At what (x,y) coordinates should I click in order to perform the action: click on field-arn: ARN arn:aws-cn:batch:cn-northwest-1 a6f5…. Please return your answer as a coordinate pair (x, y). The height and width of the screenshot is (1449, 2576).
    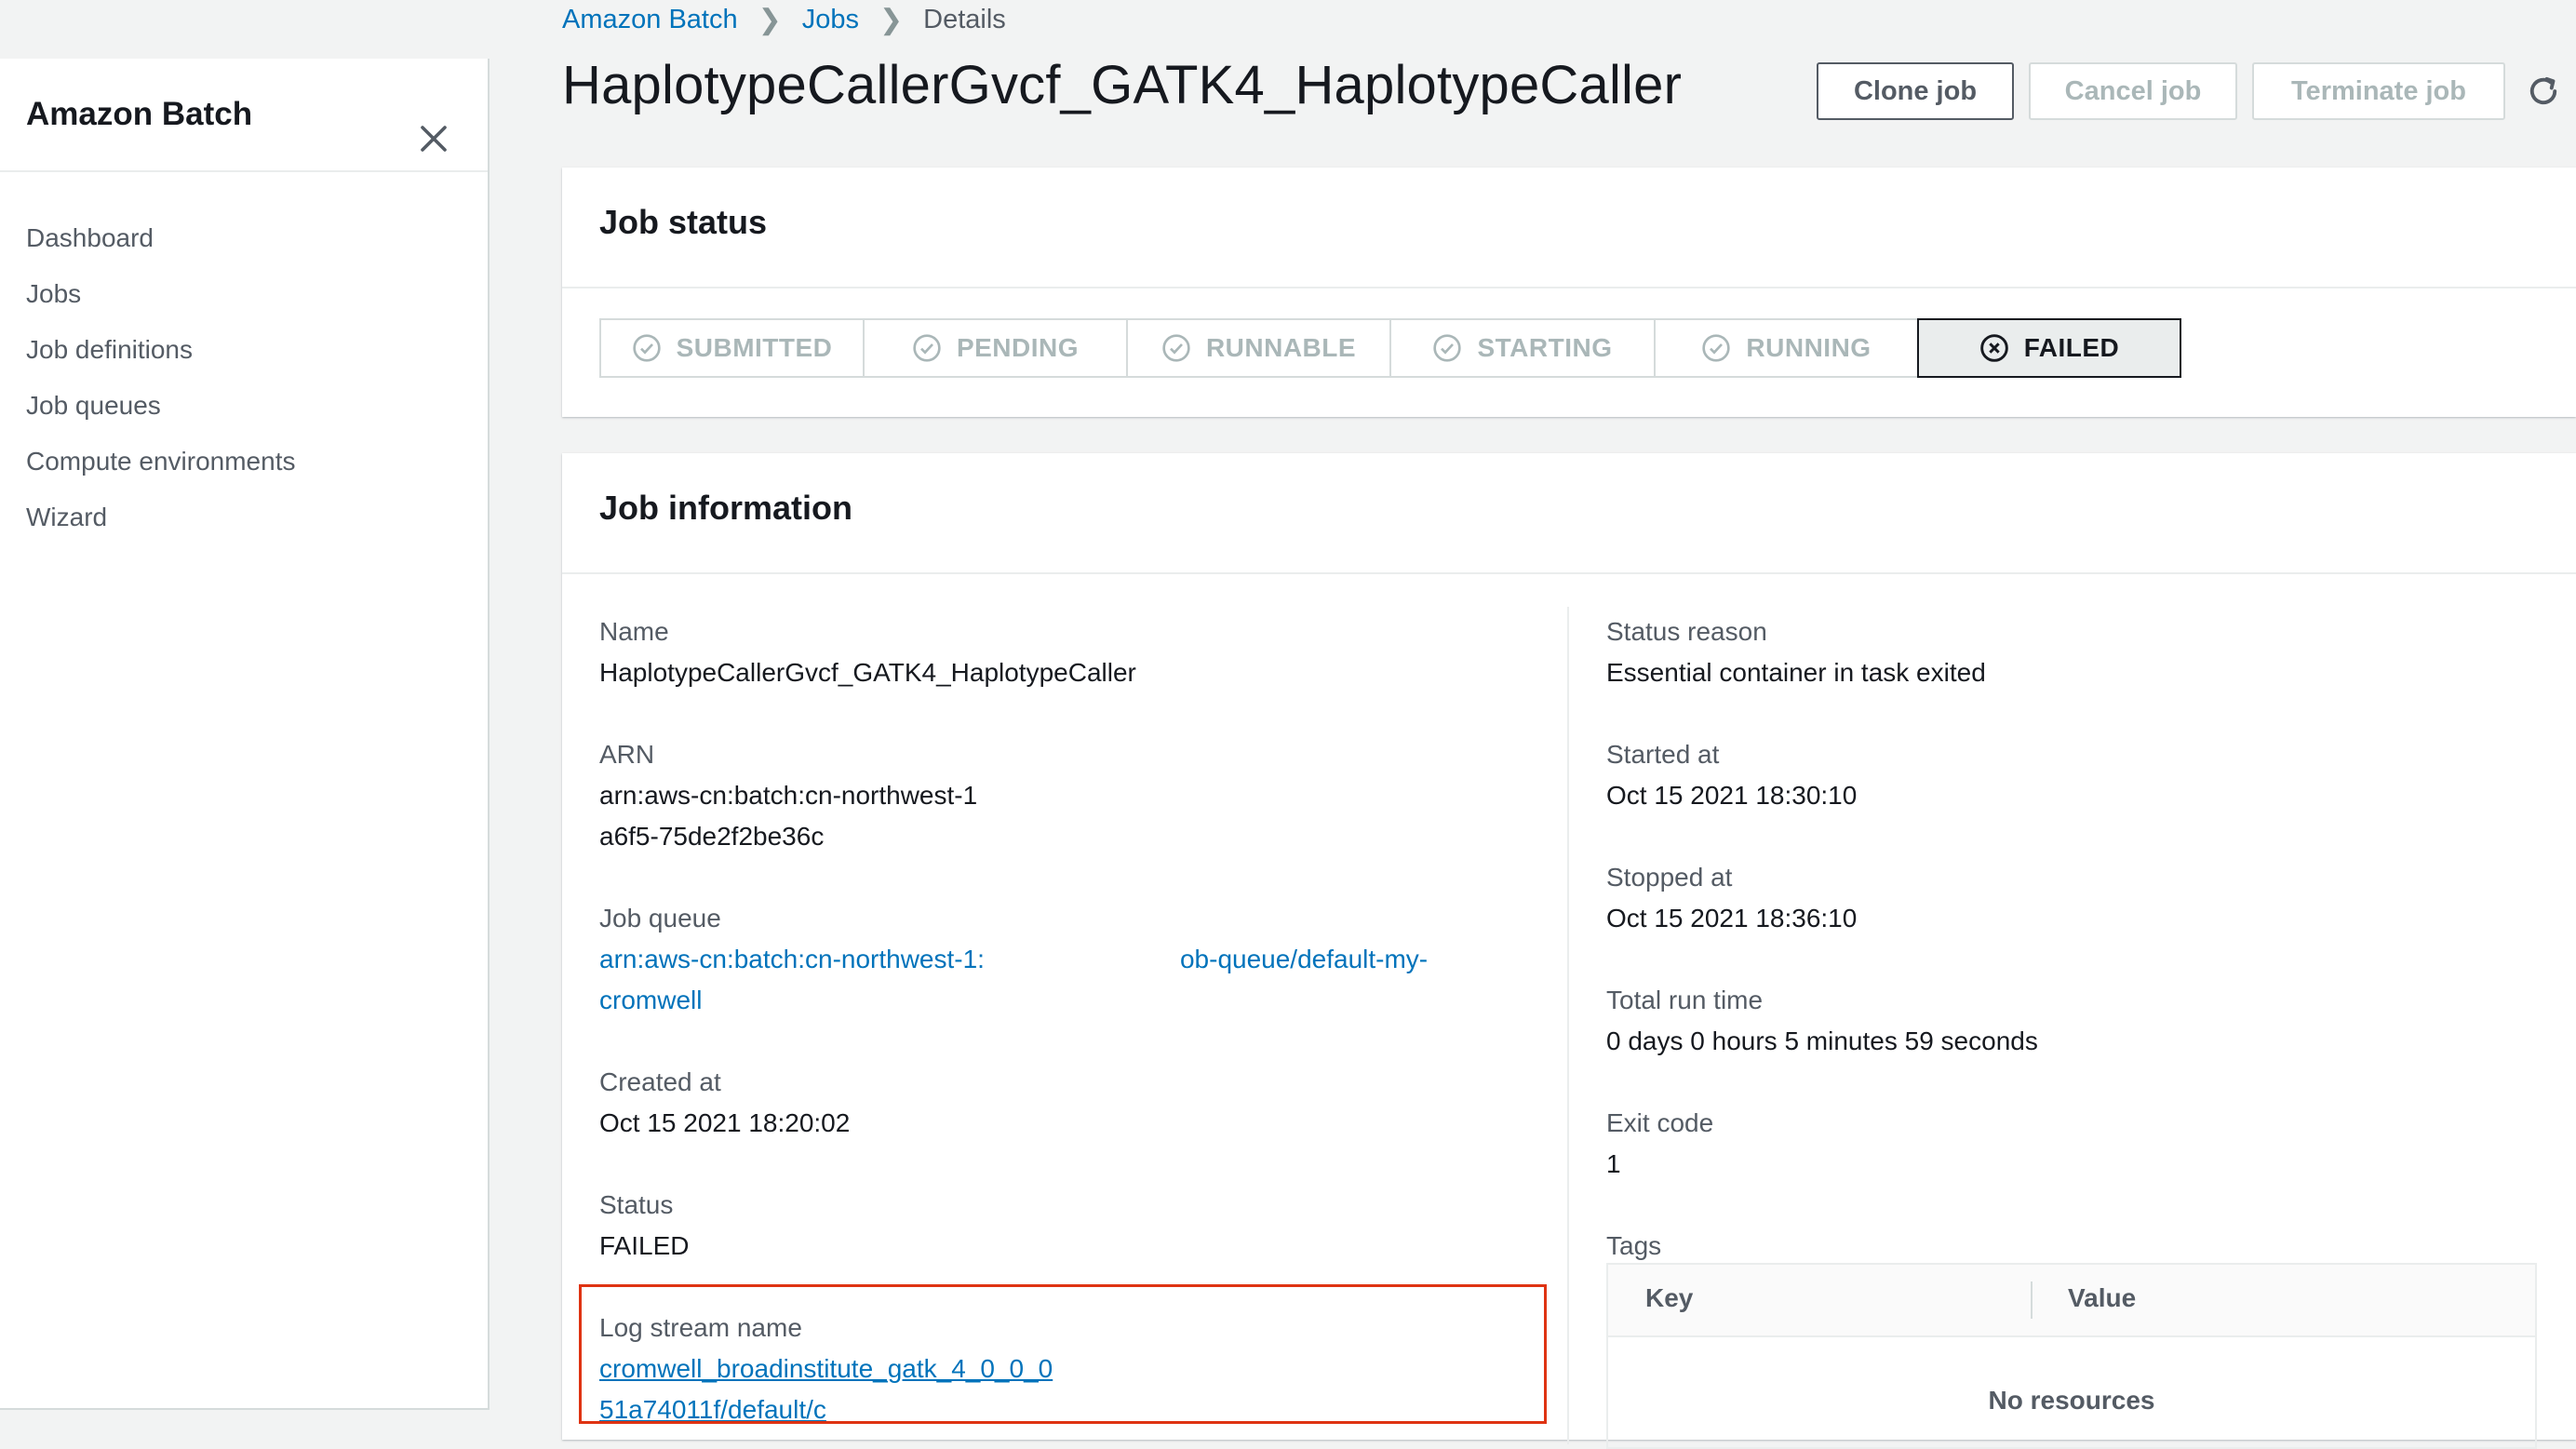
    Looking at the image, I should click on (1064, 795).